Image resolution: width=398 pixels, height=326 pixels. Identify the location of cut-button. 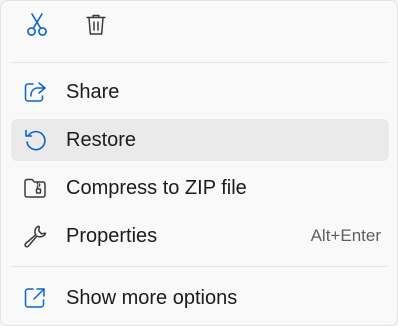
(37, 27).